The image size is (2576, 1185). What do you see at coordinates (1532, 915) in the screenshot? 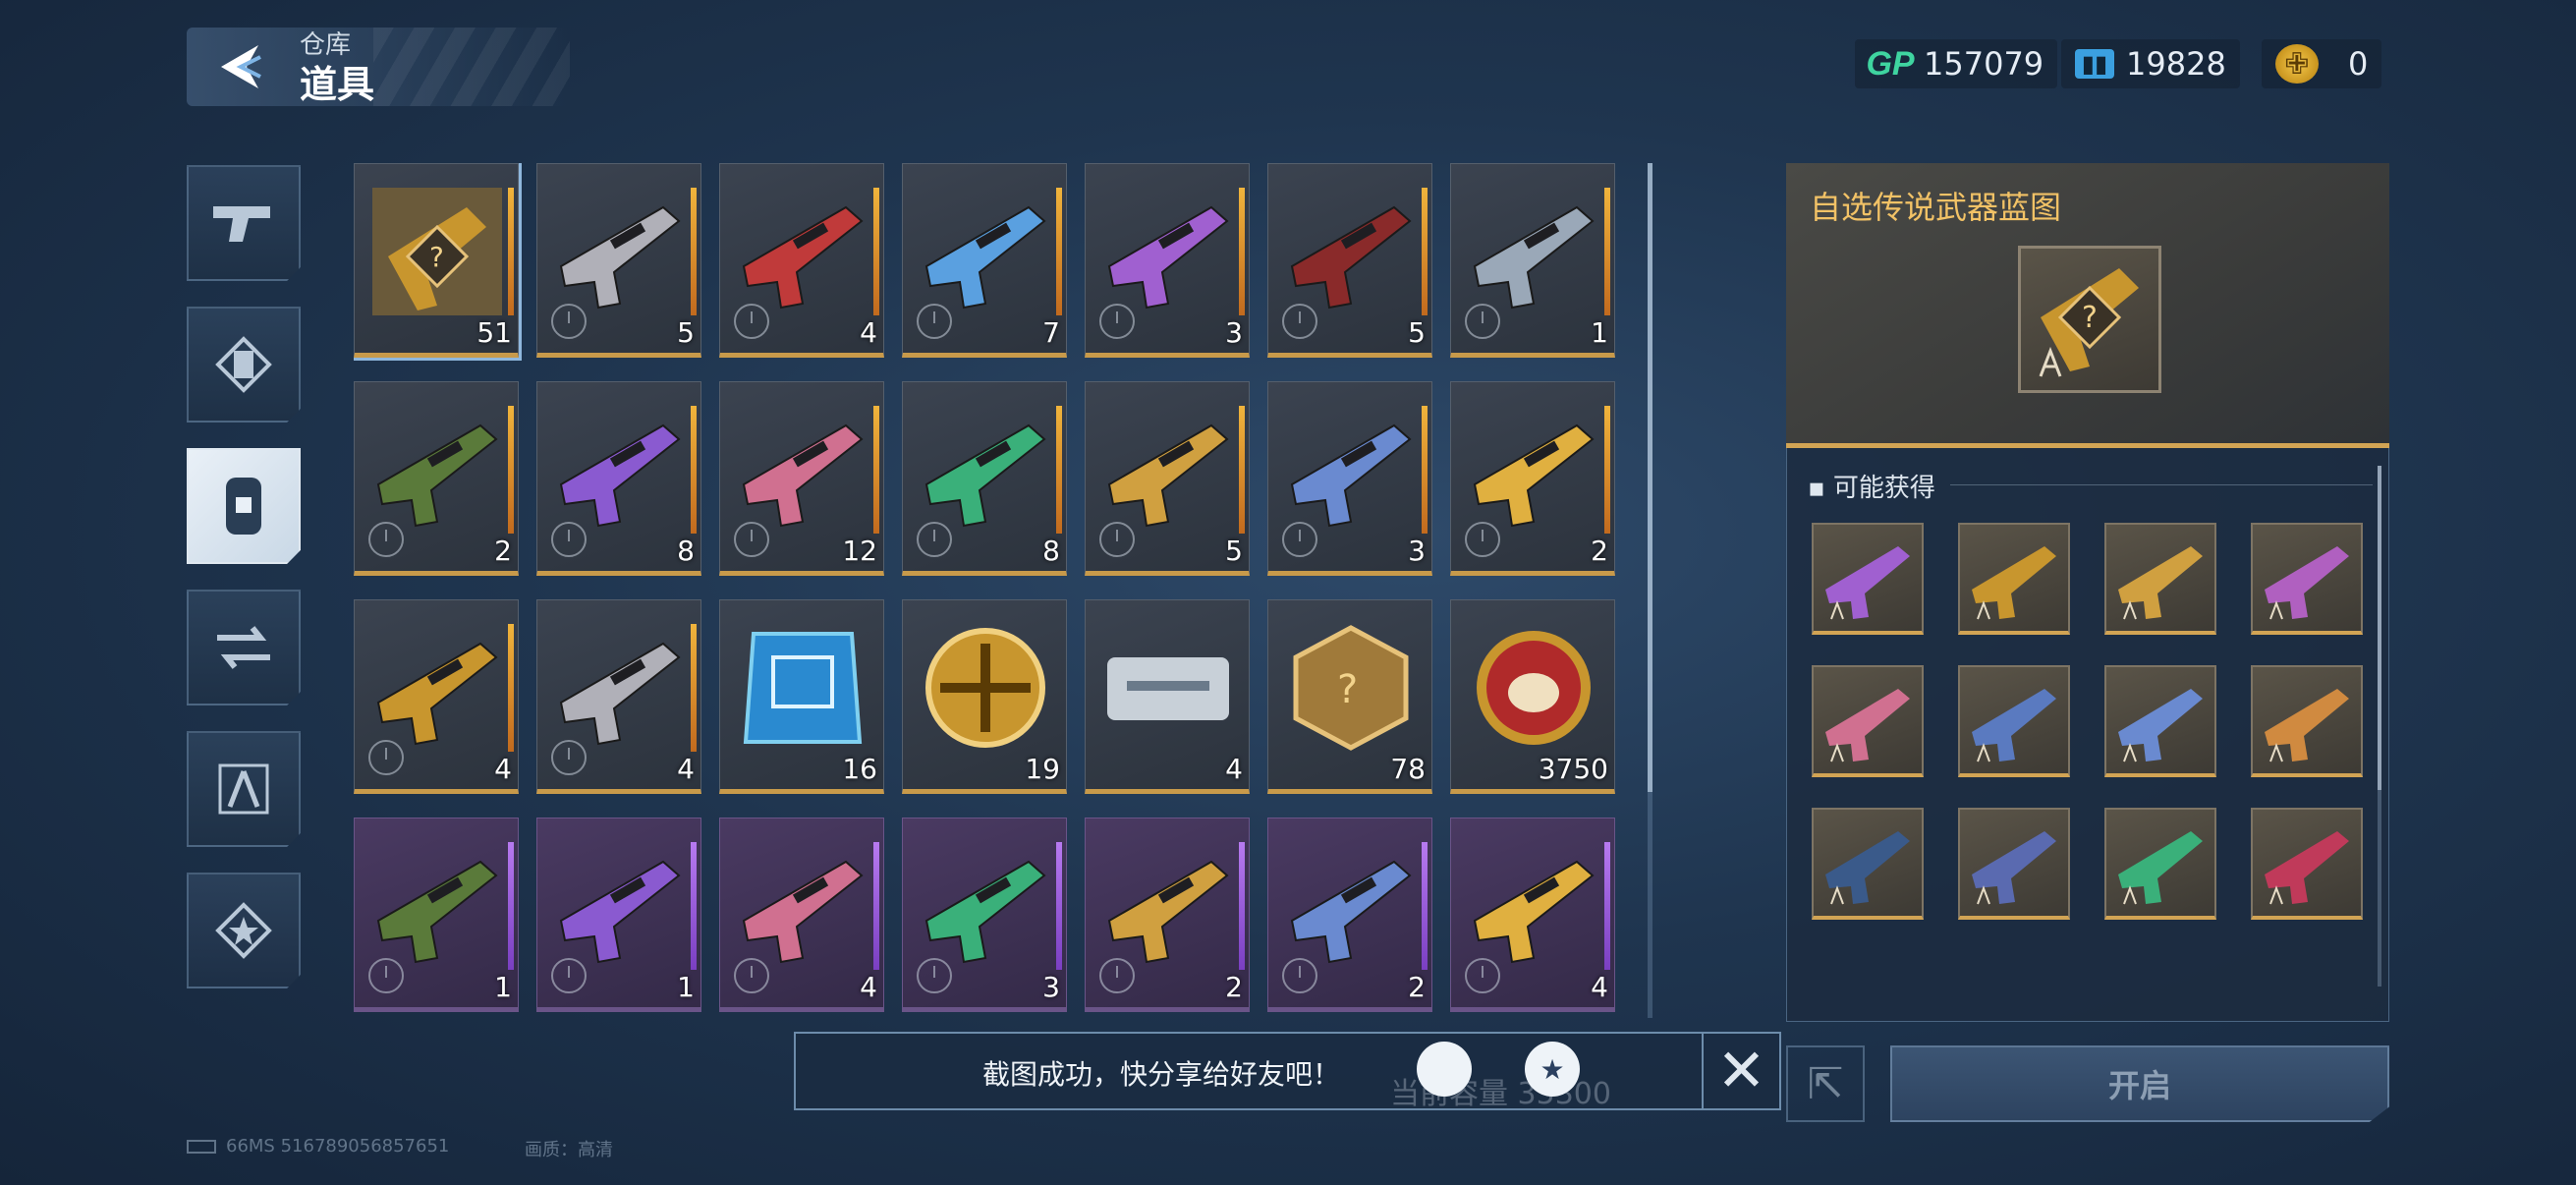
I see `inventory-item-crossbow: 4` at bounding box center [1532, 915].